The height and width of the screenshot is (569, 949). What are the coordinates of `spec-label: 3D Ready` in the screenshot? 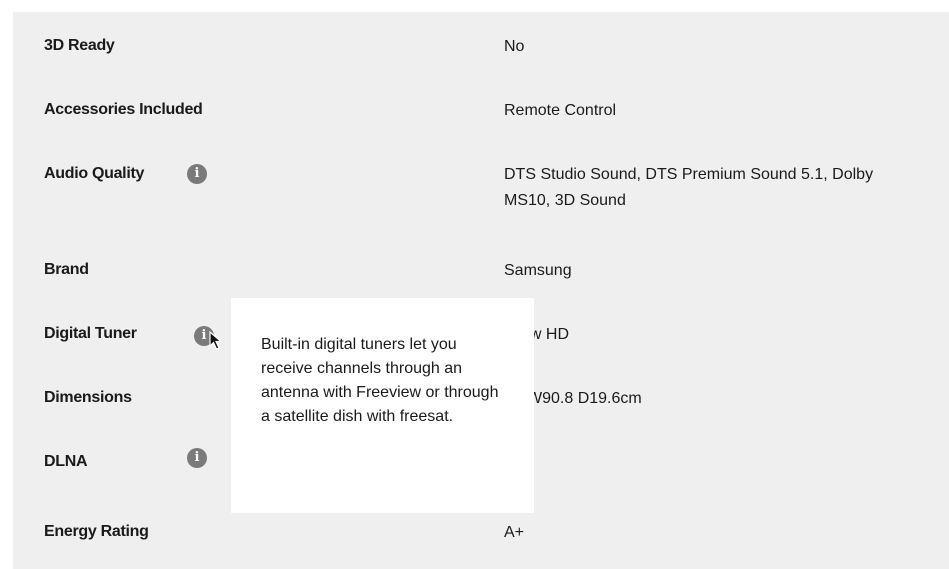 It's located at (79, 45).